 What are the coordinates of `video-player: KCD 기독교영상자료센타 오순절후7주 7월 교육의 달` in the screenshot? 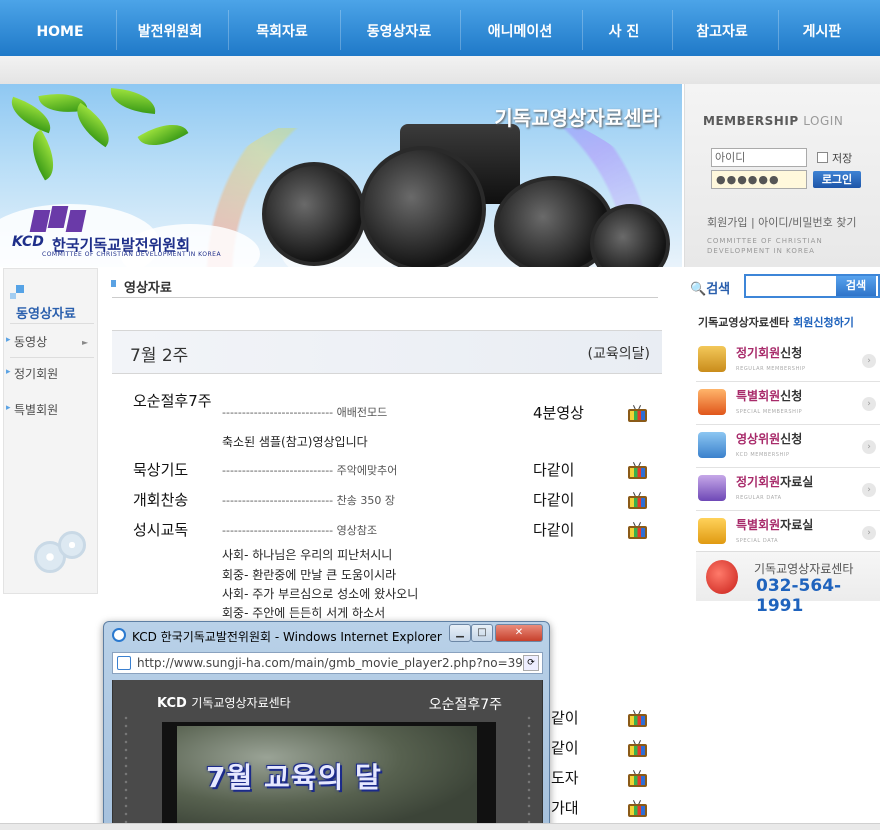 It's located at (327, 755).